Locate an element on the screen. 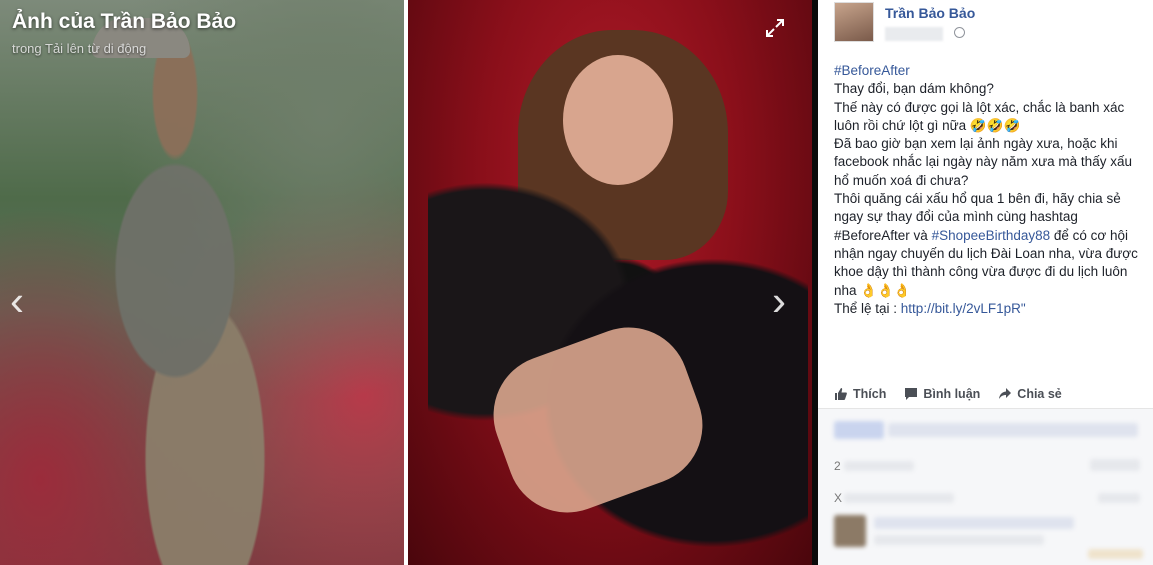 This screenshot has width=1153, height=565. next-photo-button: › is located at coordinates (779, 301).